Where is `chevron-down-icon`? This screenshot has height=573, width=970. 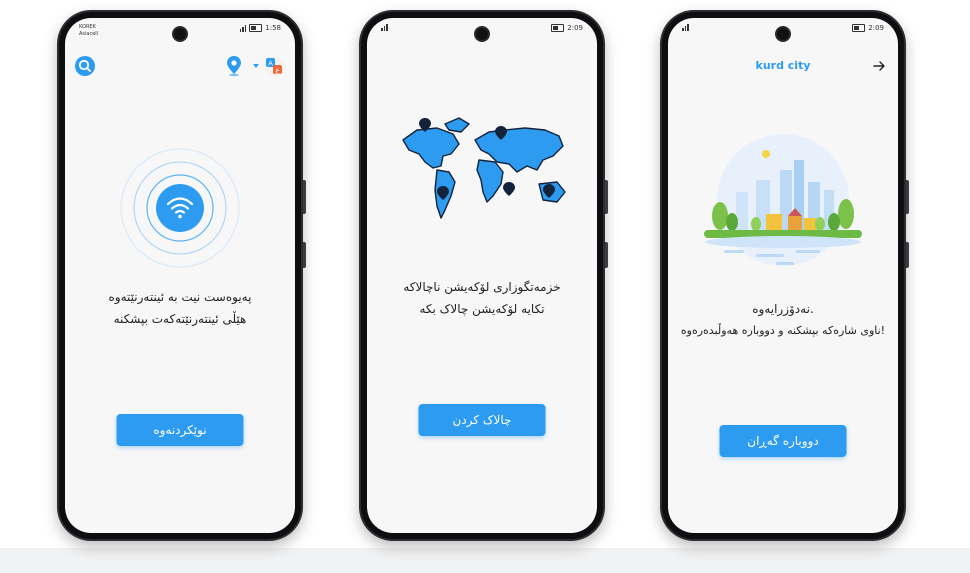 chevron-down-icon is located at coordinates (256, 66).